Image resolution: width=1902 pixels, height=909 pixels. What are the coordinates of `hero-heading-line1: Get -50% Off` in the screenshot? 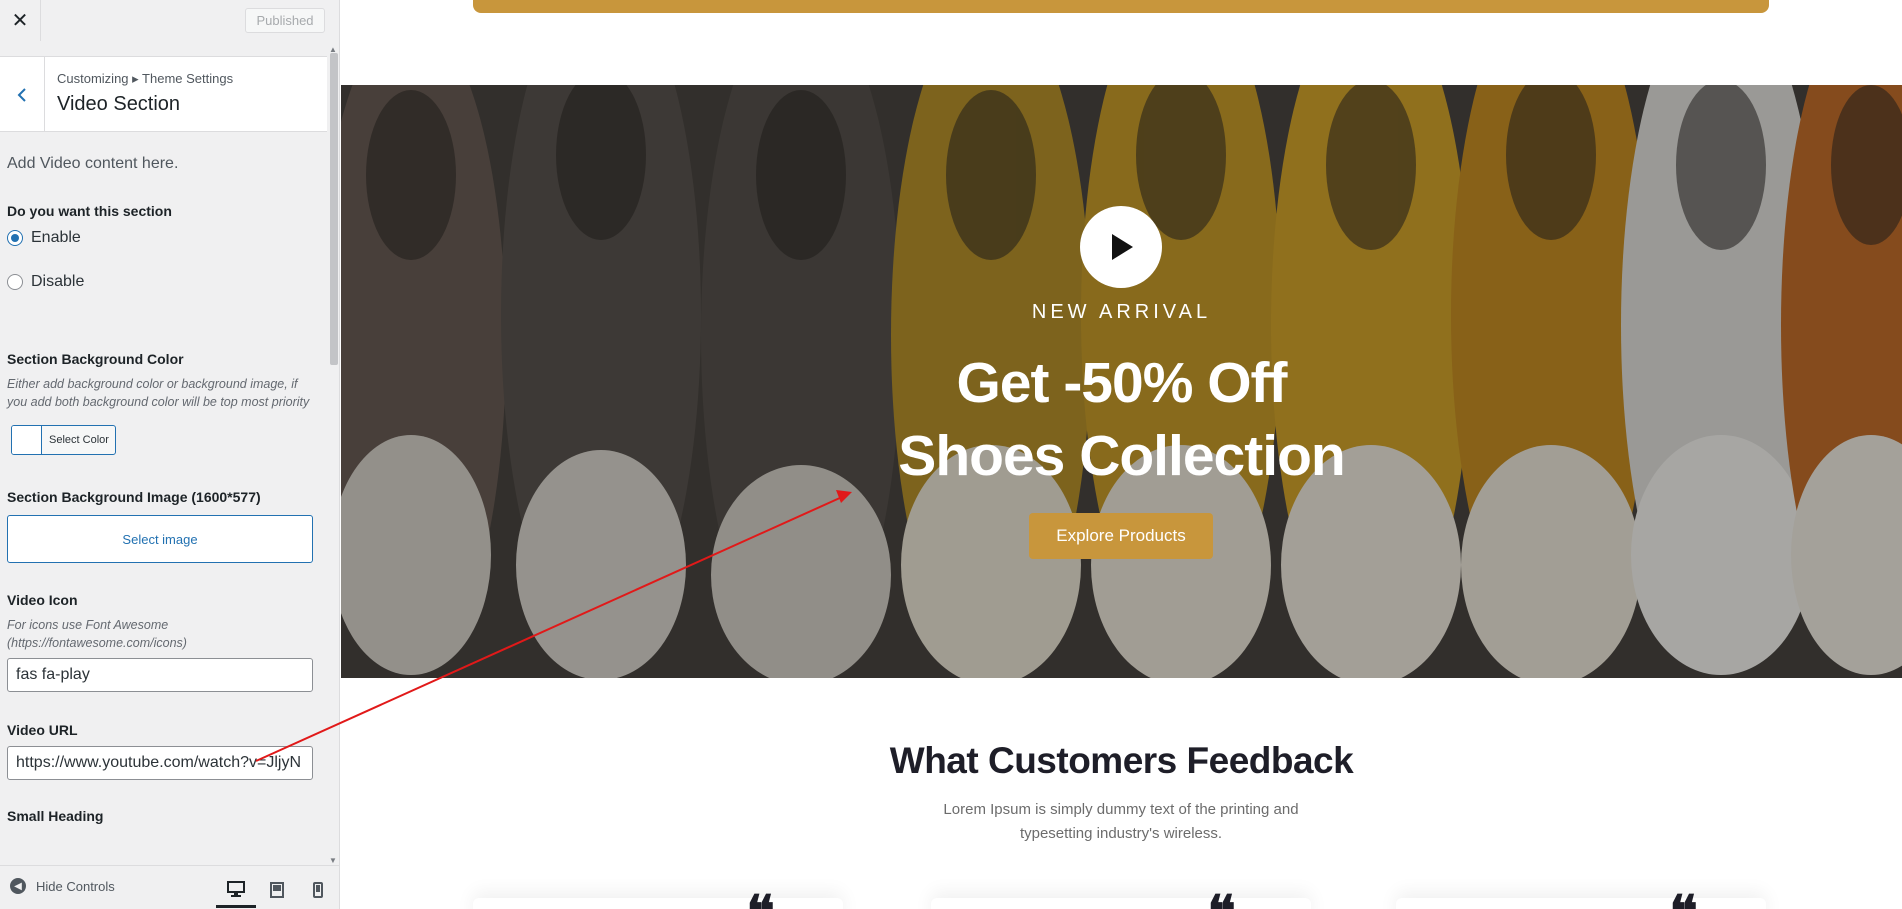 It's located at (1121, 383).